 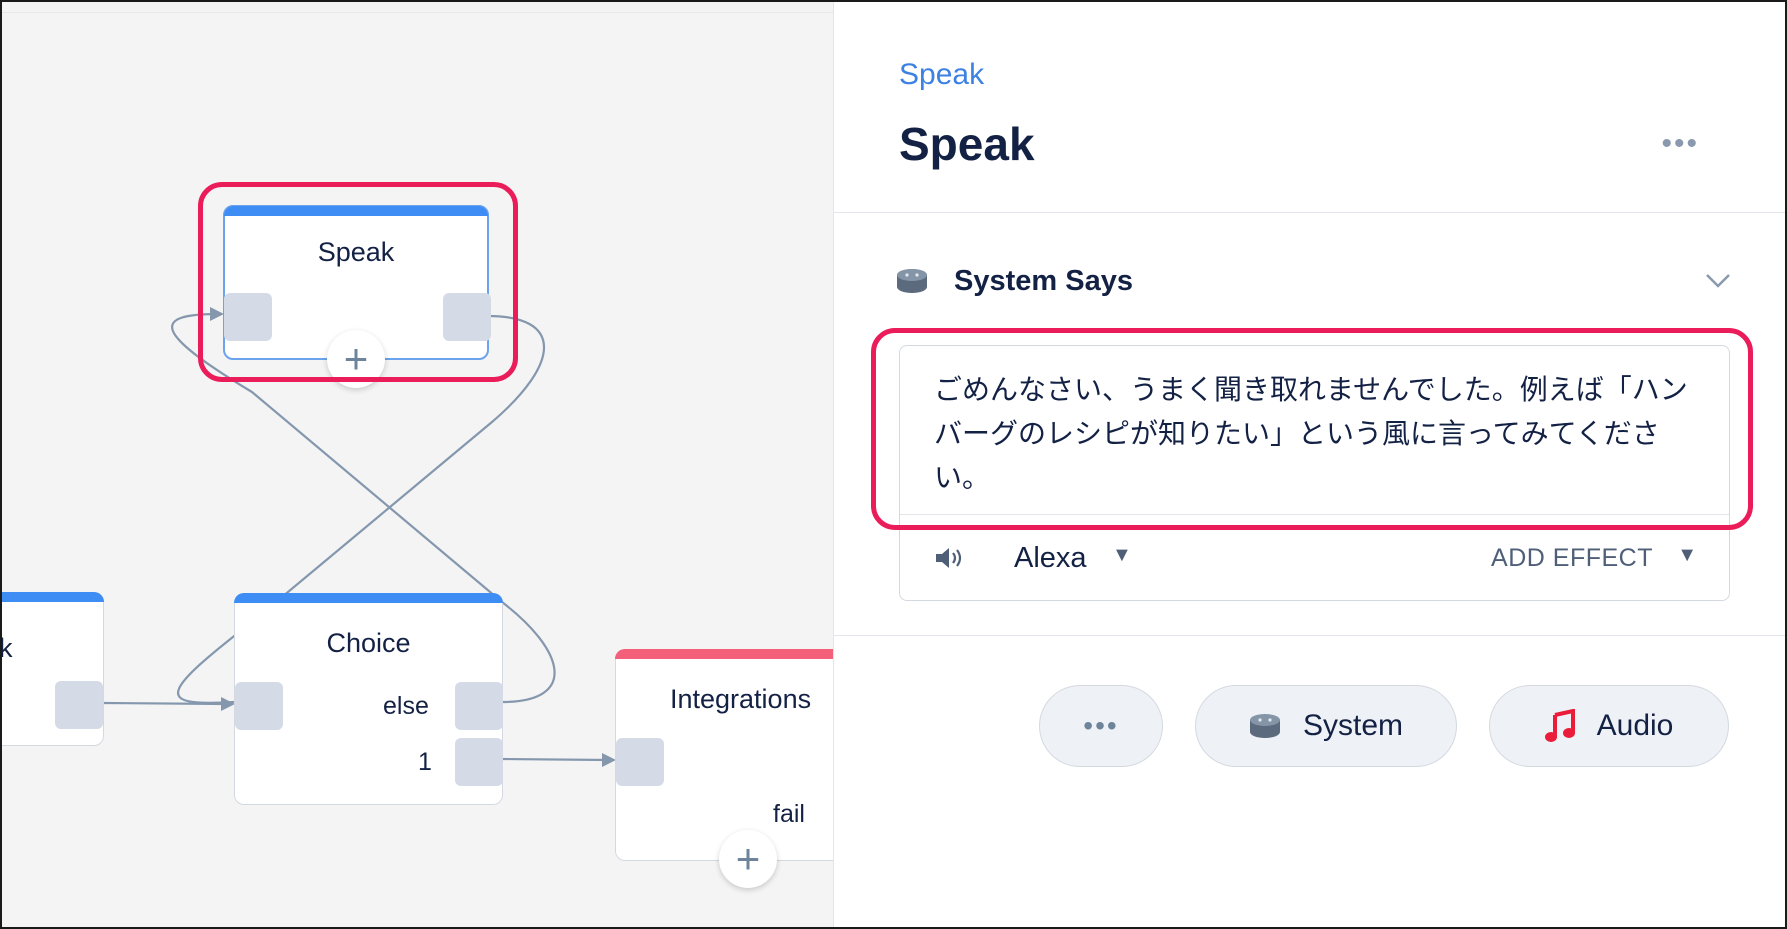 I want to click on more-steps-button: •••, so click(x=1101, y=726).